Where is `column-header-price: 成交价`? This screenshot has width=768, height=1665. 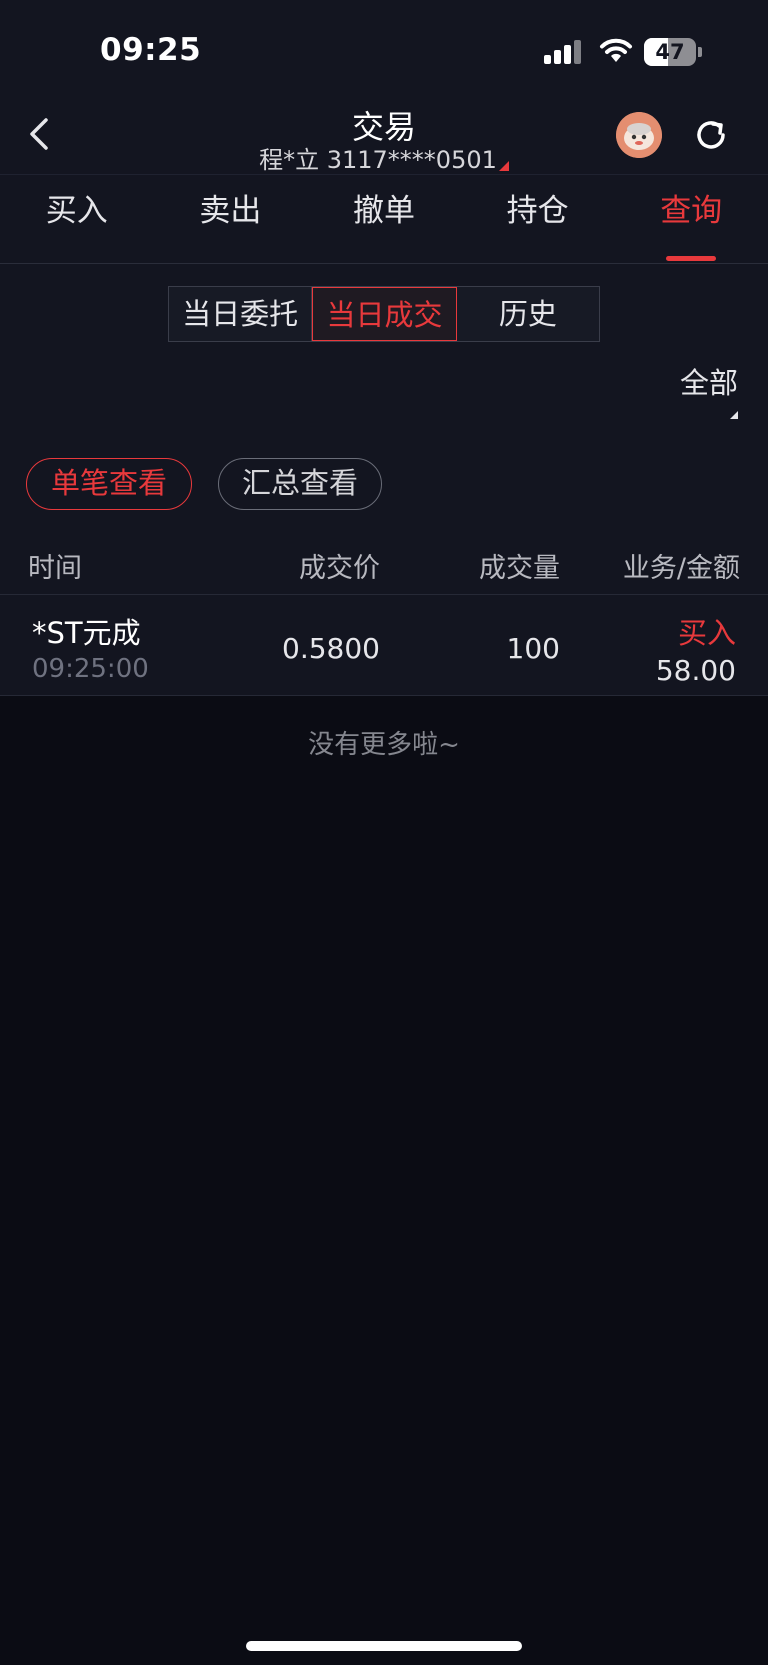
column-header-price: 成交价 is located at coordinates (339, 568).